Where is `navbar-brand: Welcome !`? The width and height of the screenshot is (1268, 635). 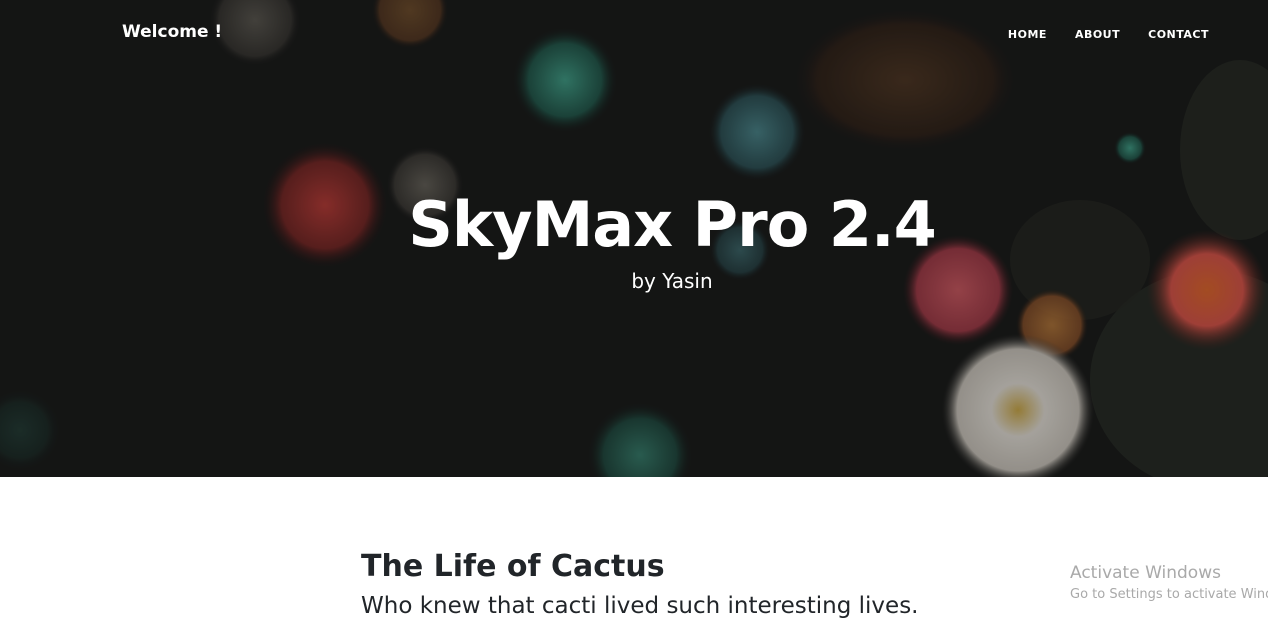 navbar-brand: Welcome ! is located at coordinates (172, 32).